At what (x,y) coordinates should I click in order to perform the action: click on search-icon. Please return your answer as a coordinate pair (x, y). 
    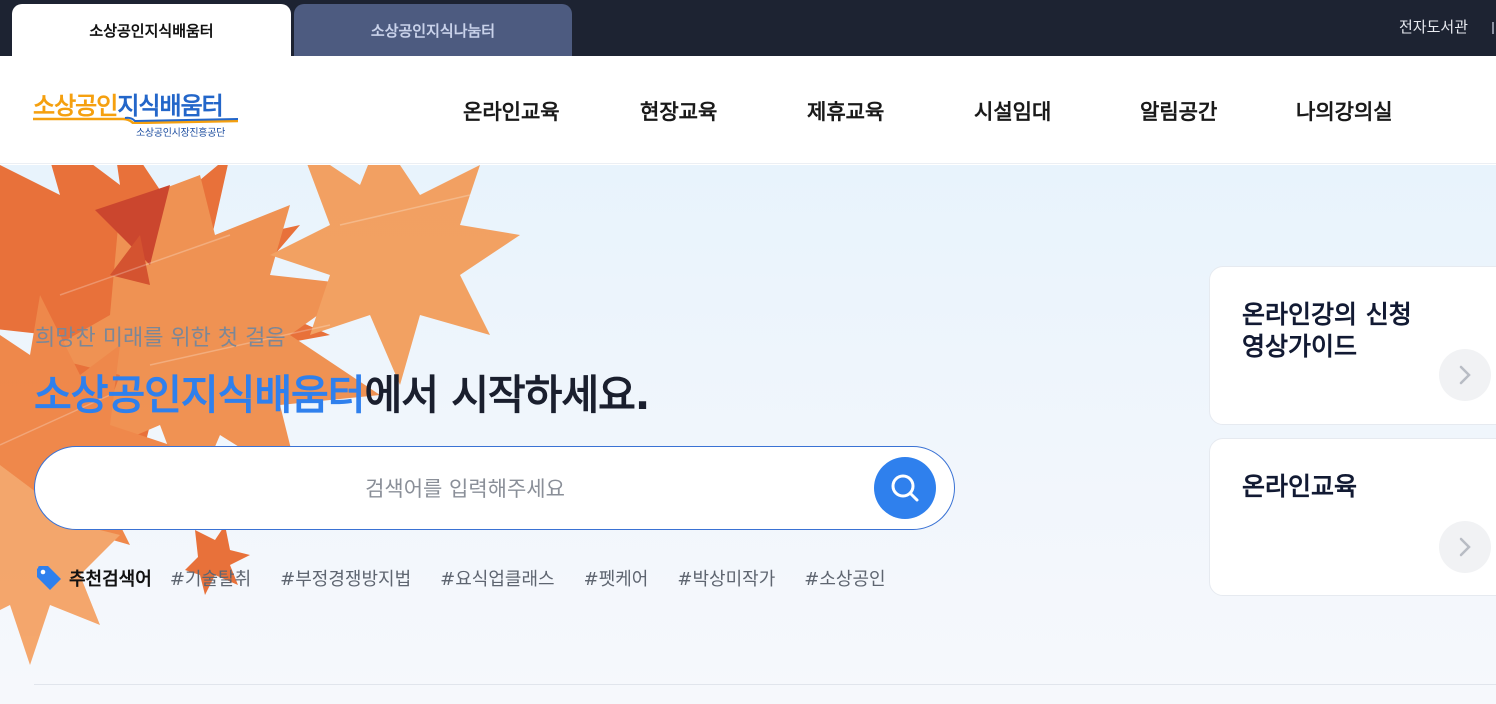
    Looking at the image, I should click on (905, 488).